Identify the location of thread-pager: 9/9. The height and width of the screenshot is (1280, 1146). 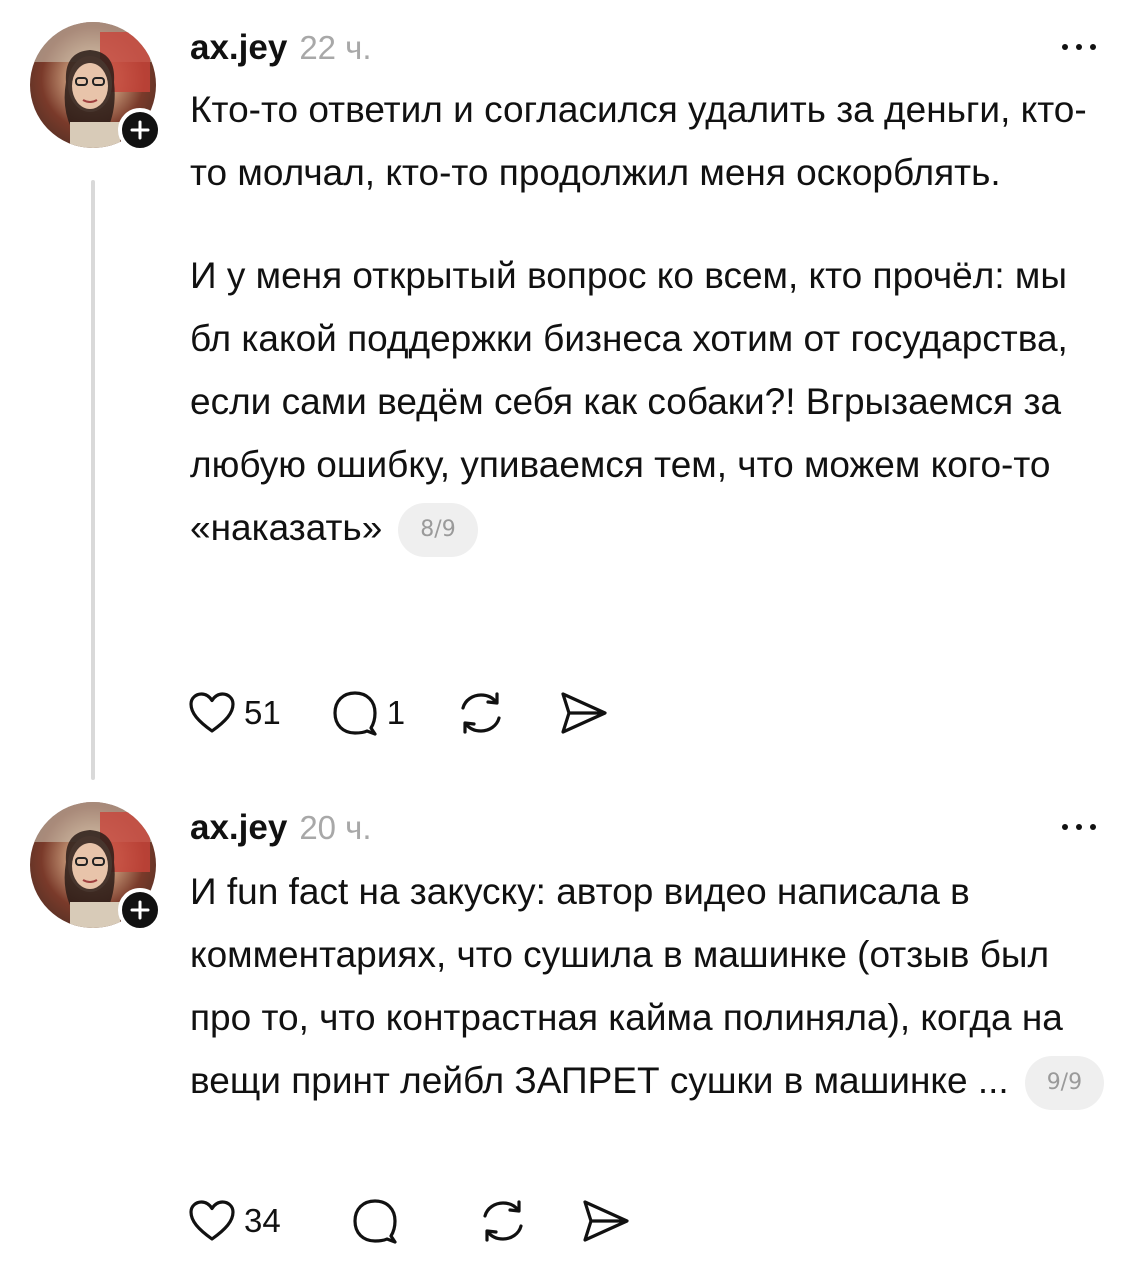
(1064, 1083).